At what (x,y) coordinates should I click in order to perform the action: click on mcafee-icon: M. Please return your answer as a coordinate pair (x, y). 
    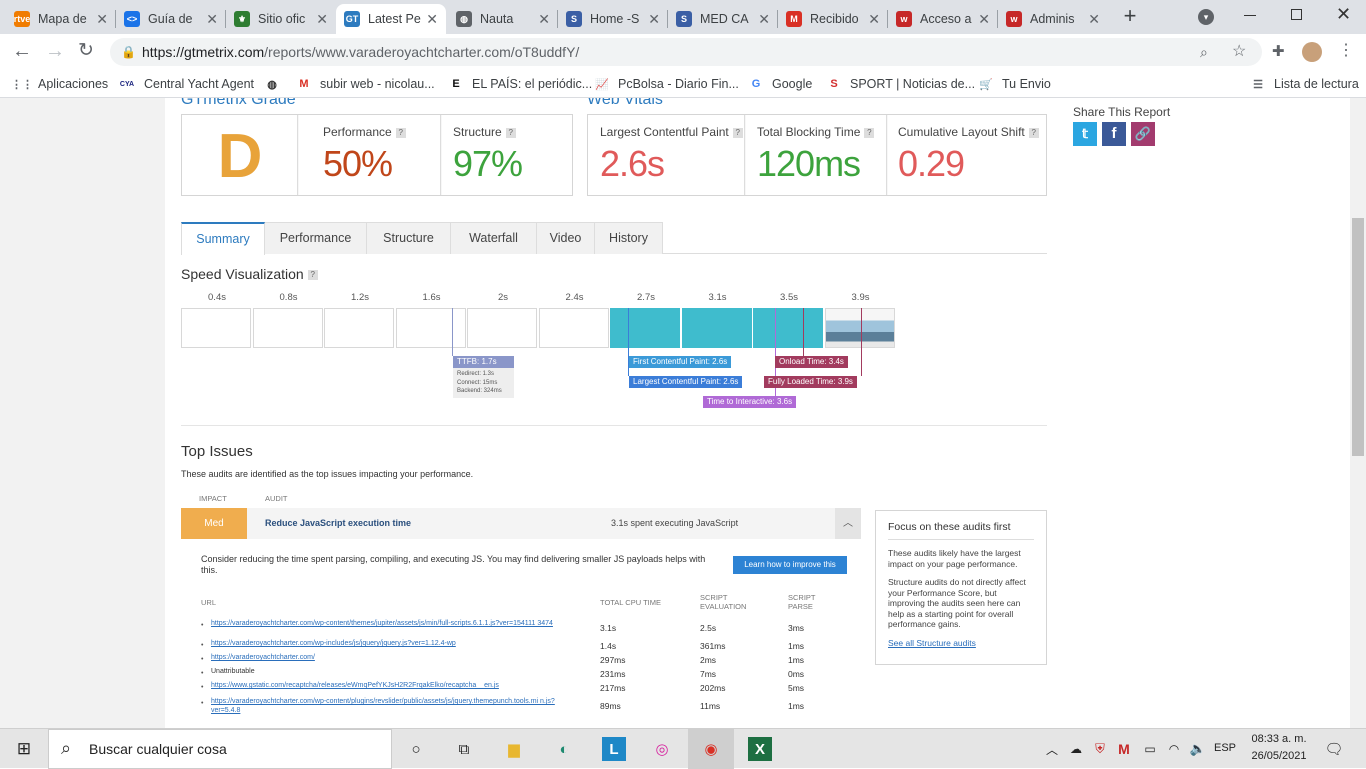
    Looking at the image, I should click on (1124, 749).